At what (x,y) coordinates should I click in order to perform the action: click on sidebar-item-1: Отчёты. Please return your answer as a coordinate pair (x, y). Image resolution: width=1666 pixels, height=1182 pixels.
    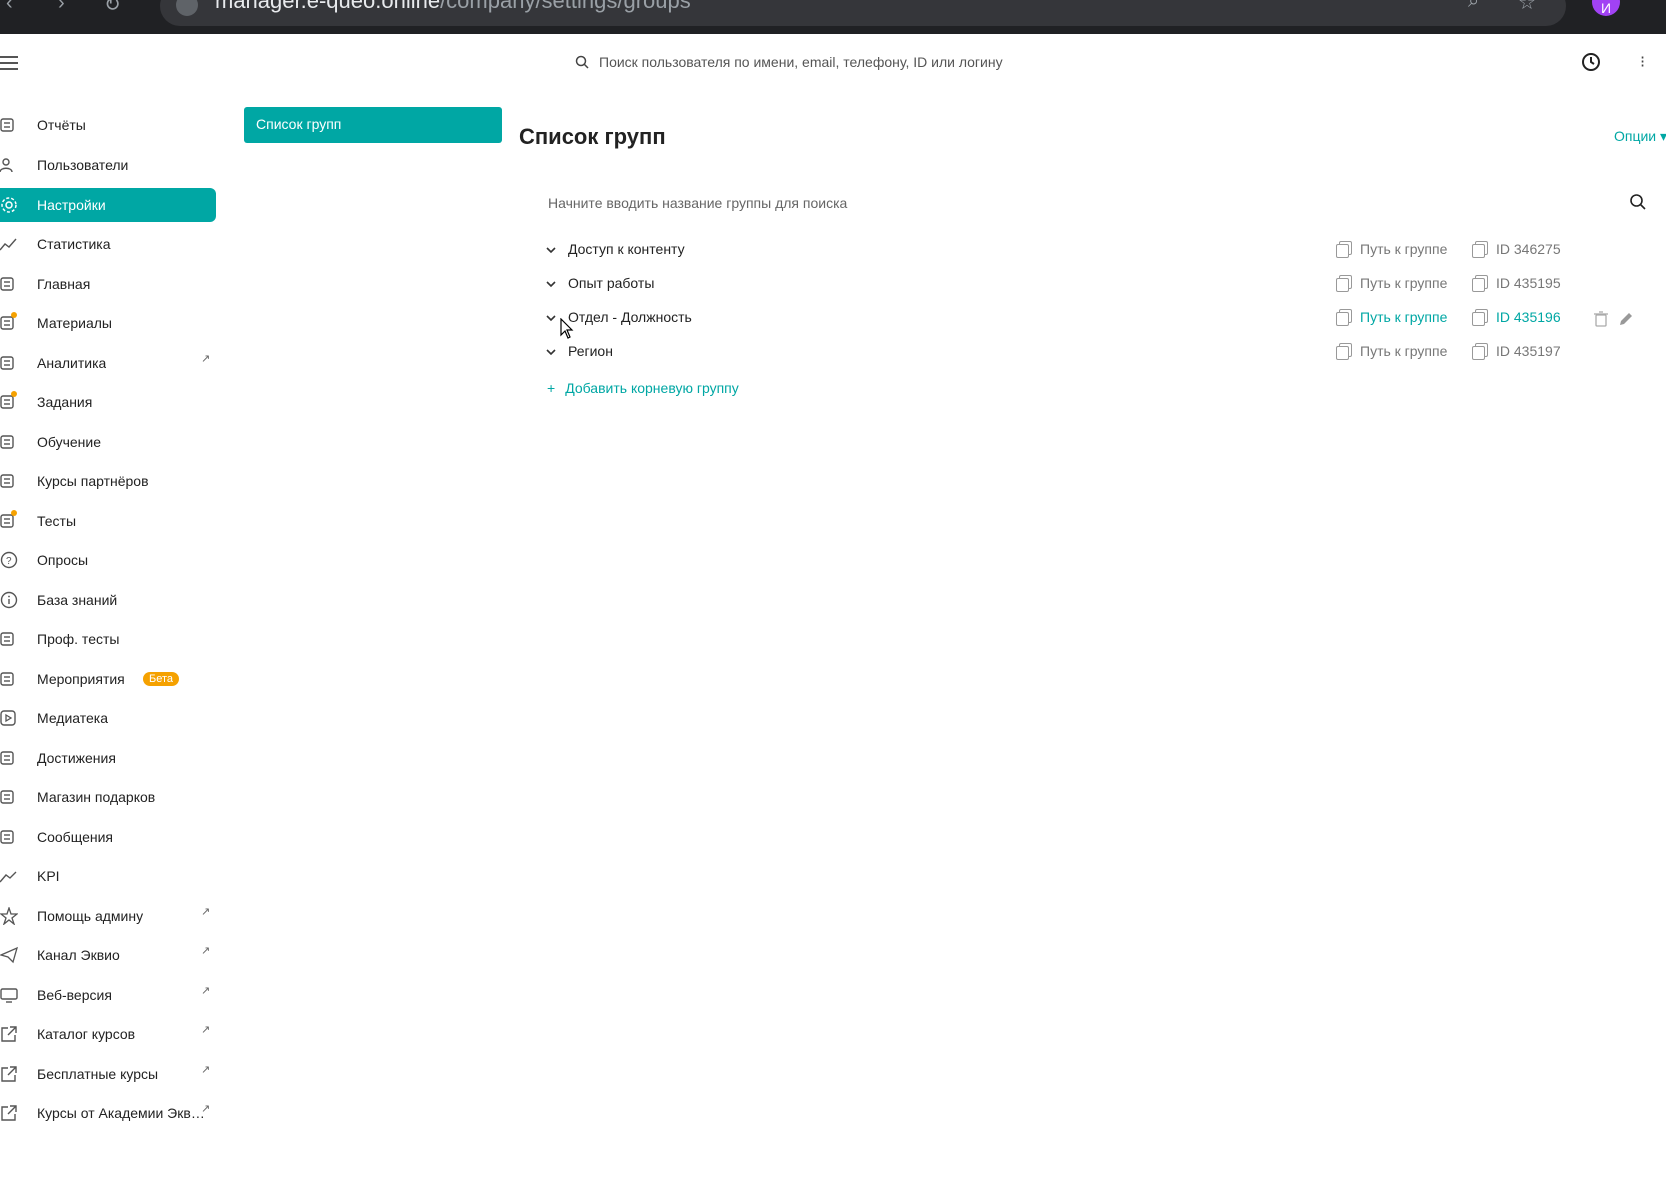
    Looking at the image, I should click on (108, 125).